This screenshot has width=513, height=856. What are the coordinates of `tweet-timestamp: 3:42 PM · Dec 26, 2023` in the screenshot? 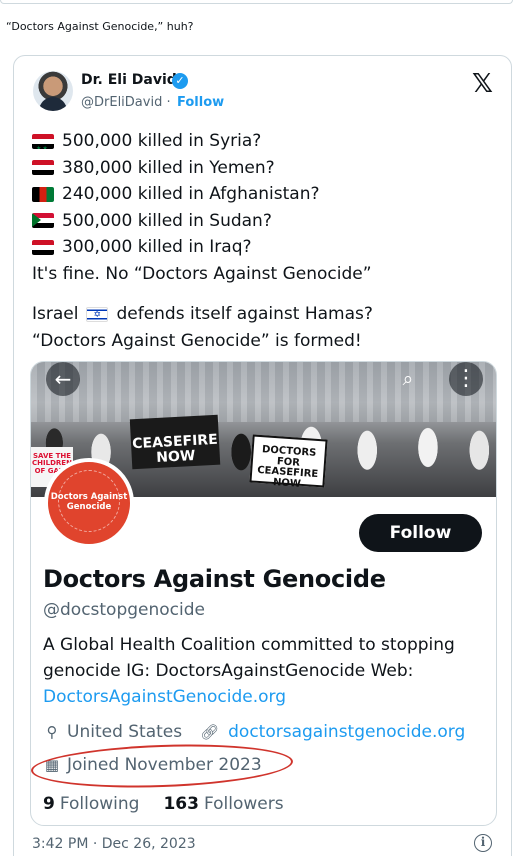 It's located at (114, 844).